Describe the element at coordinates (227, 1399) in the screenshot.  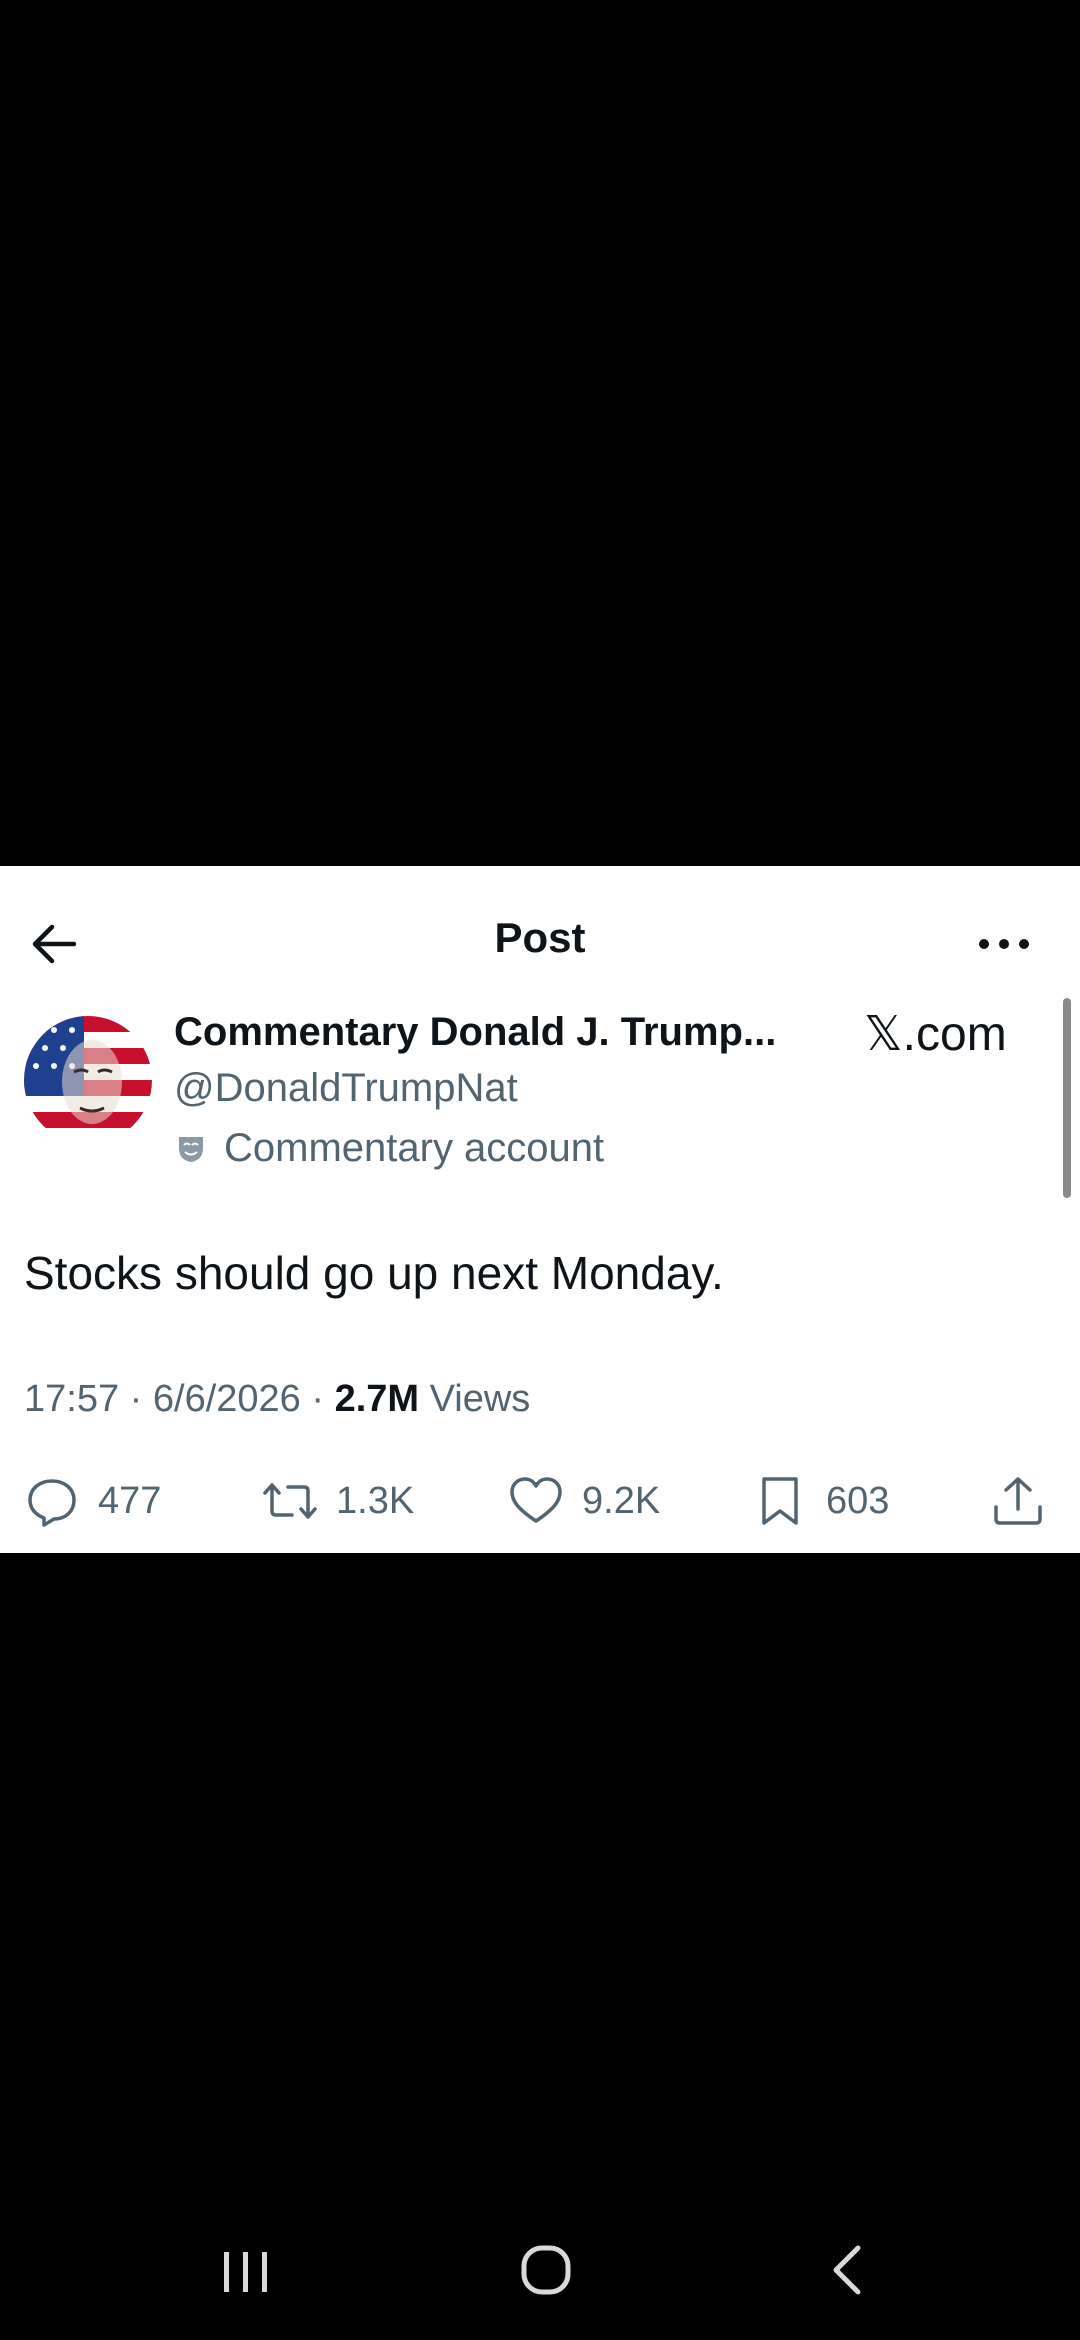
I see `post-date: 6/6/2026` at that location.